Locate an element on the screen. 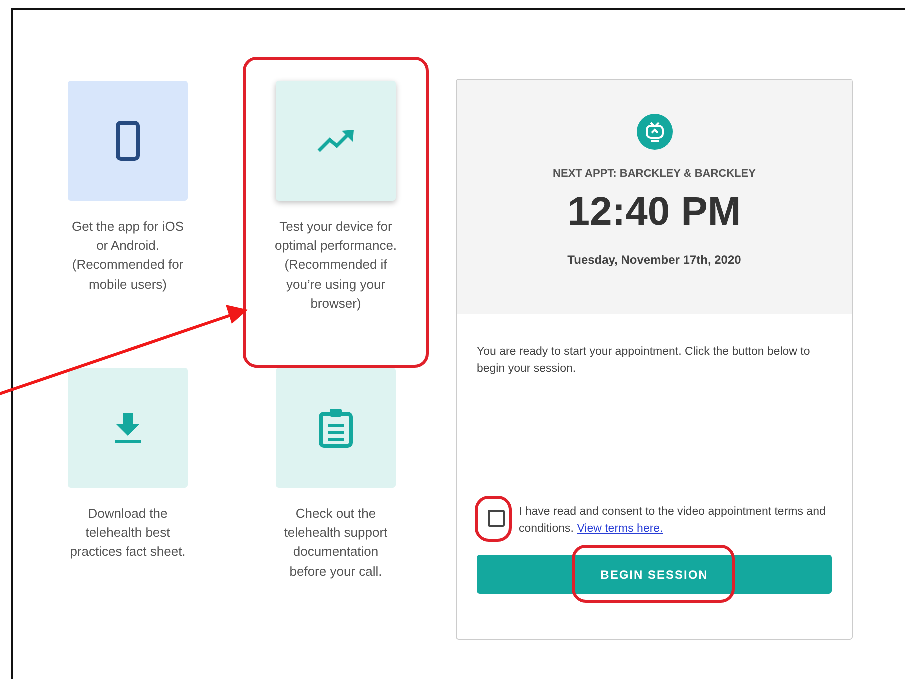 The width and height of the screenshot is (905, 679). clipboard-icon is located at coordinates (336, 428).